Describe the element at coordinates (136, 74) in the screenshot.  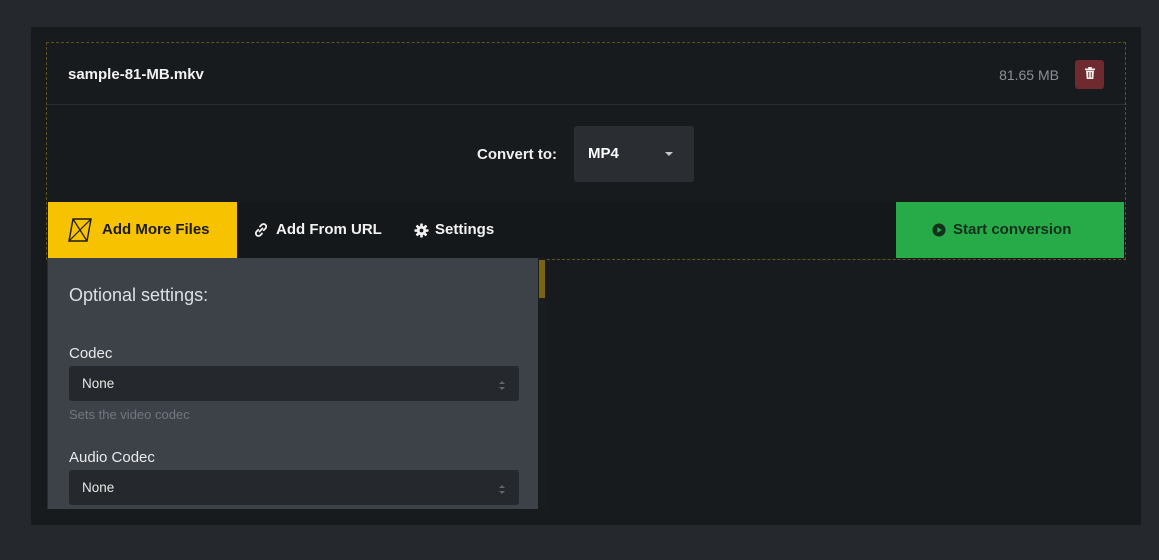
I see `file-name: sample-81-MB.mkv` at that location.